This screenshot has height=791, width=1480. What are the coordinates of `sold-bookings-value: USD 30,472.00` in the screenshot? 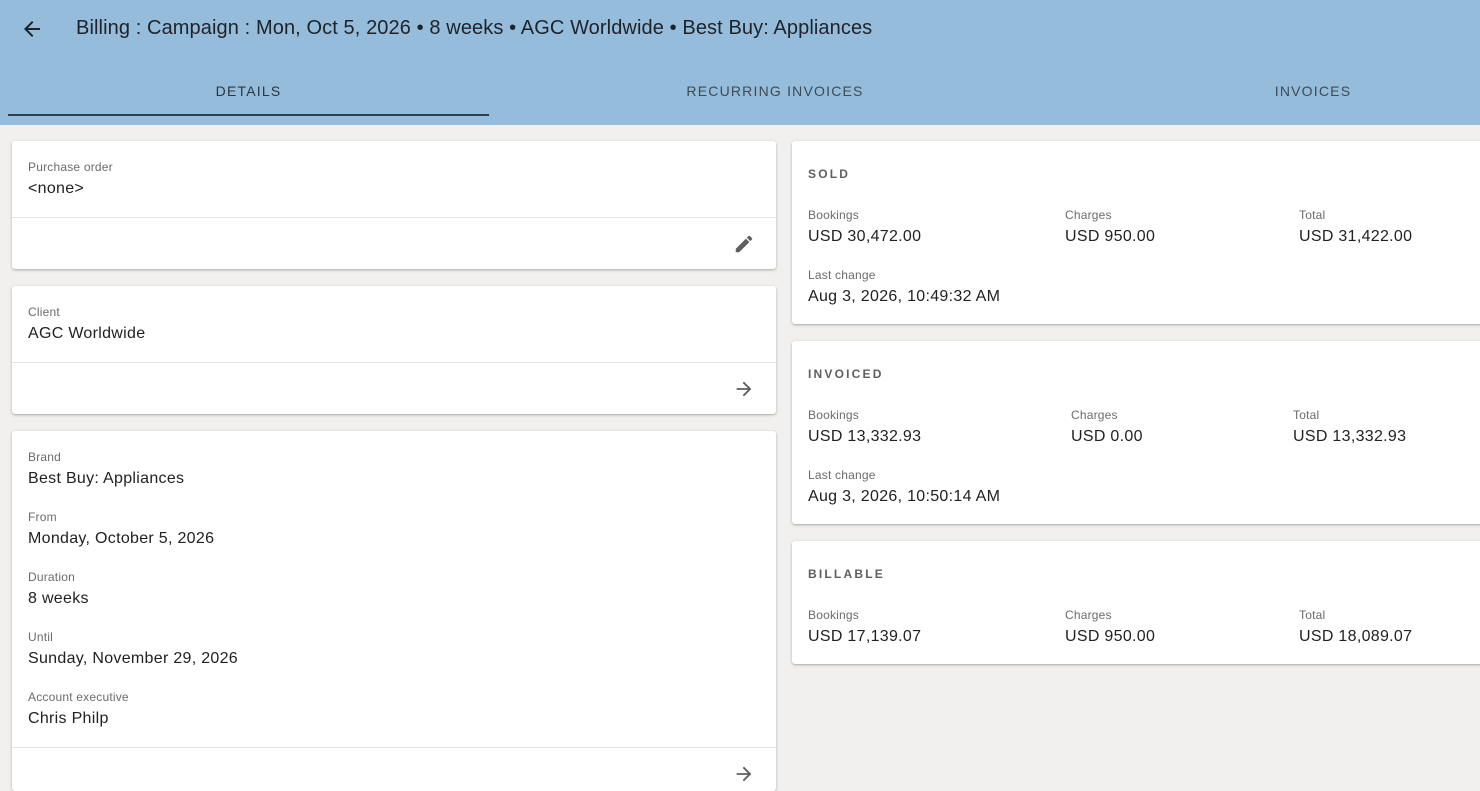 It's located at (865, 236).